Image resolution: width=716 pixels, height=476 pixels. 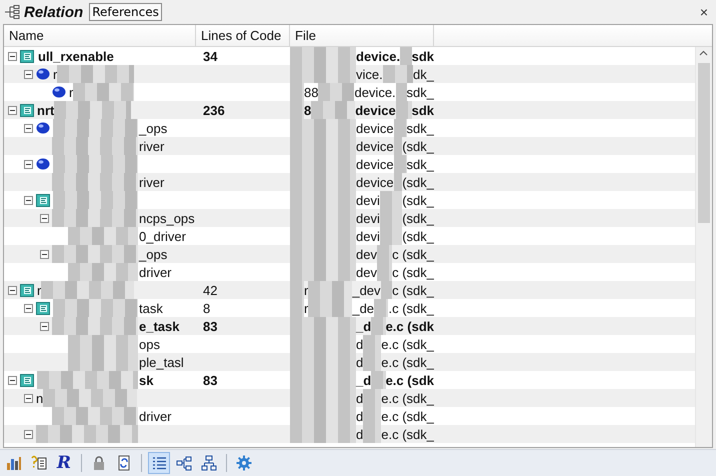 I want to click on file-name: _d, so click(x=364, y=380).